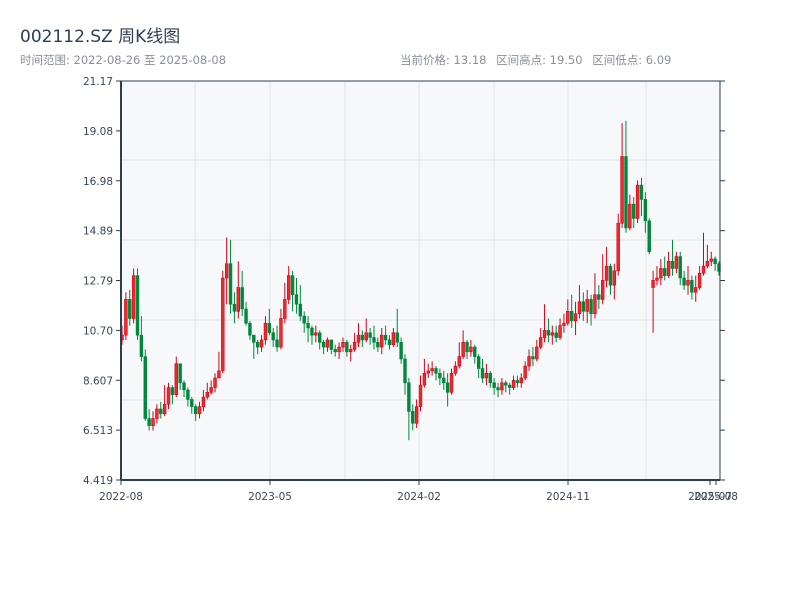 Image resolution: width=800 pixels, height=600 pixels. What do you see at coordinates (98, 381) in the screenshot?
I see `y-tick-label: 8.607` at bounding box center [98, 381].